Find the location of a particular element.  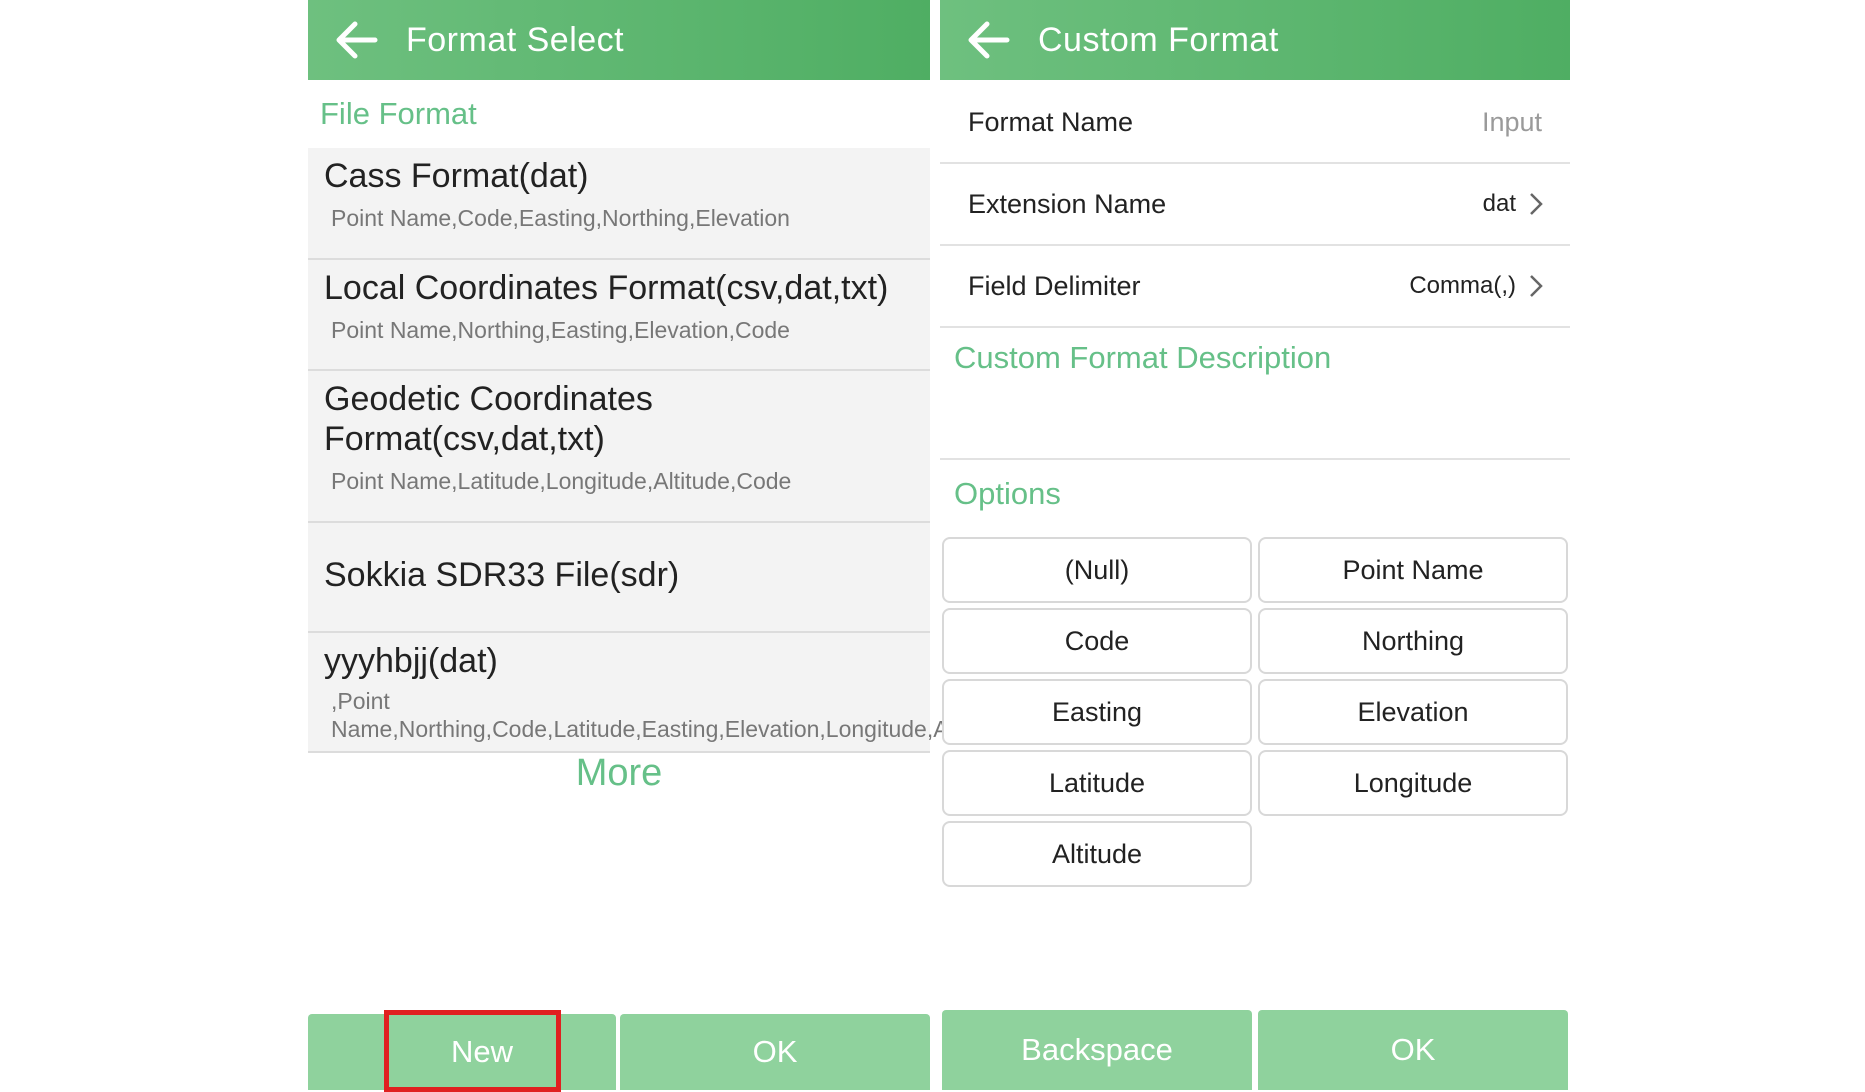

page-title: Custom Format is located at coordinates (1158, 39).